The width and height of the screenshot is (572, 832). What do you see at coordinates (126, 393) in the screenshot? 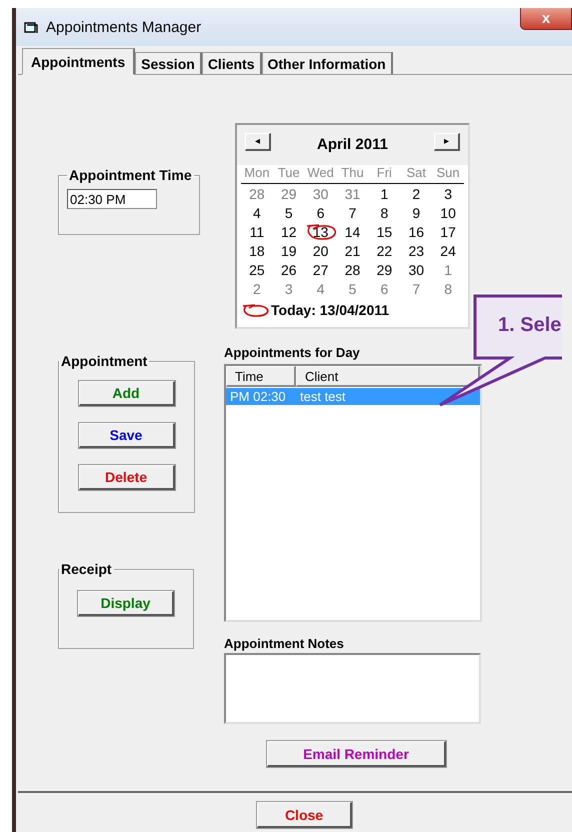
I see `action-button: Add` at bounding box center [126, 393].